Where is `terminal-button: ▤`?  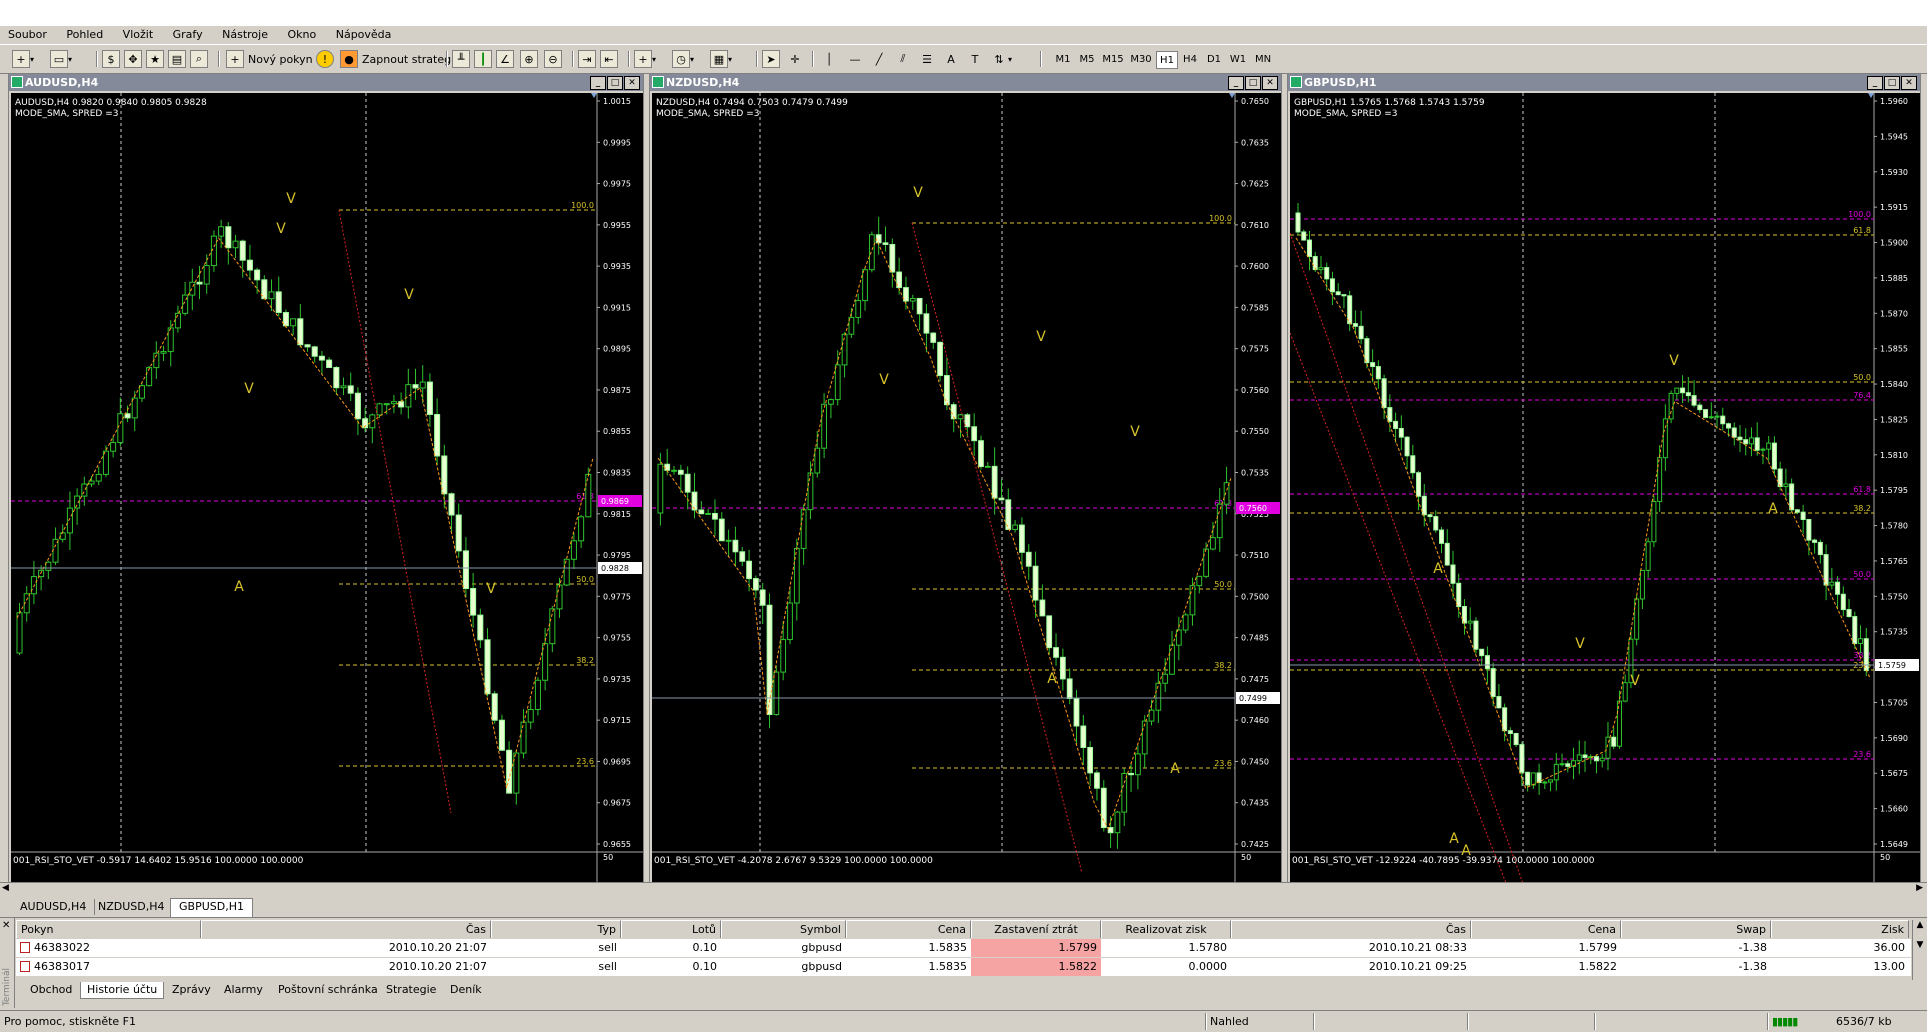
terminal-button: ▤ is located at coordinates (177, 59).